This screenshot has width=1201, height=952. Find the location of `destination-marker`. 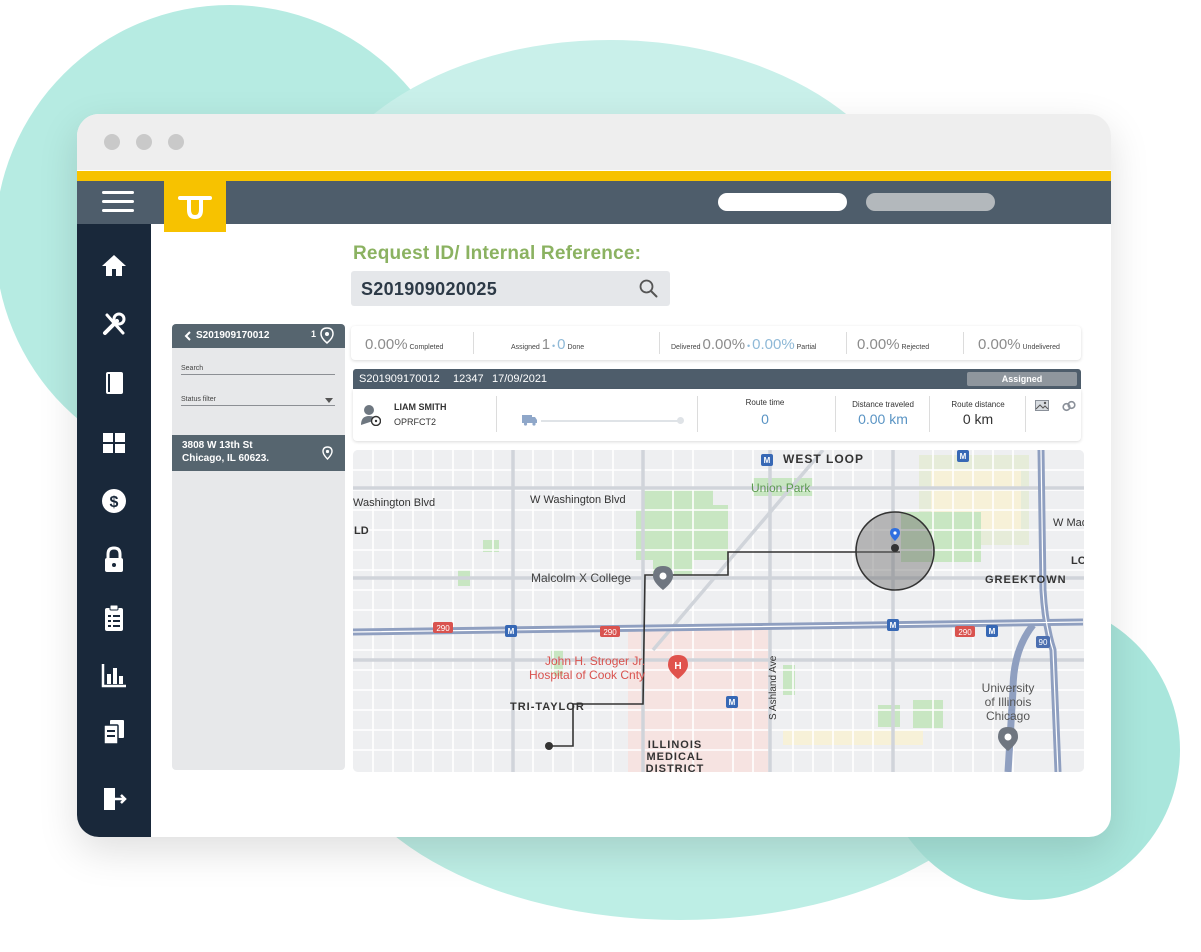

destination-marker is located at coordinates (895, 548).